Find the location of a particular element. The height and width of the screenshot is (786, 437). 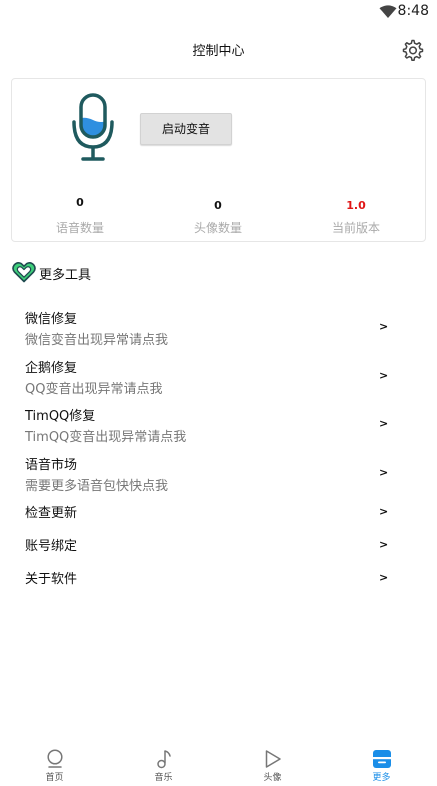

menu-item-title: 语音市场 is located at coordinates (51, 465).